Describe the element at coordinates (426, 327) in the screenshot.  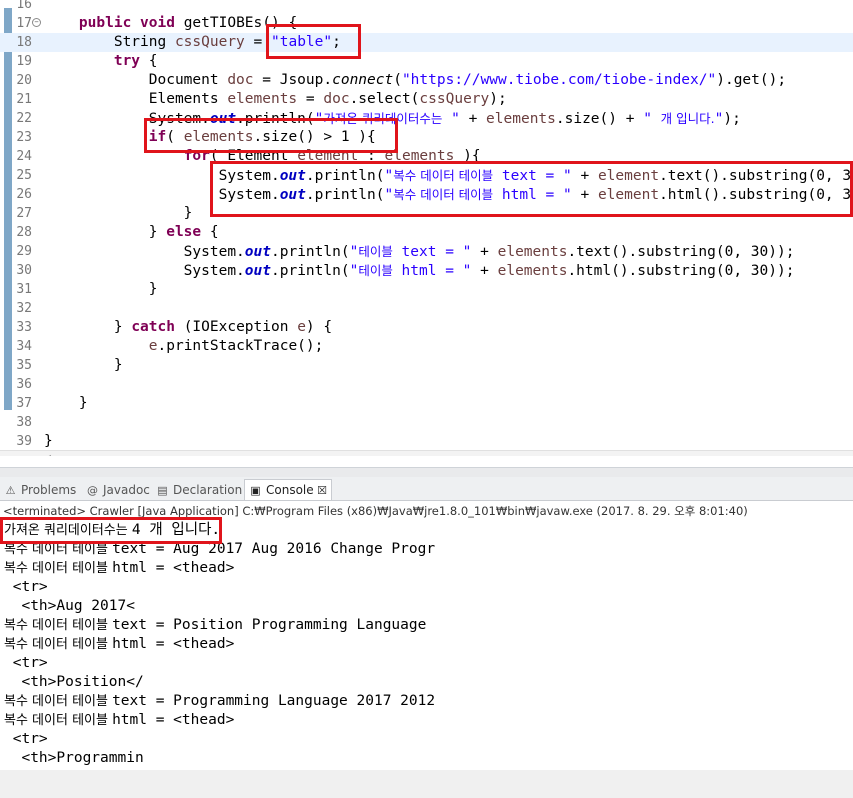
I see `code-line: 33 } catch (IOException e) {` at that location.